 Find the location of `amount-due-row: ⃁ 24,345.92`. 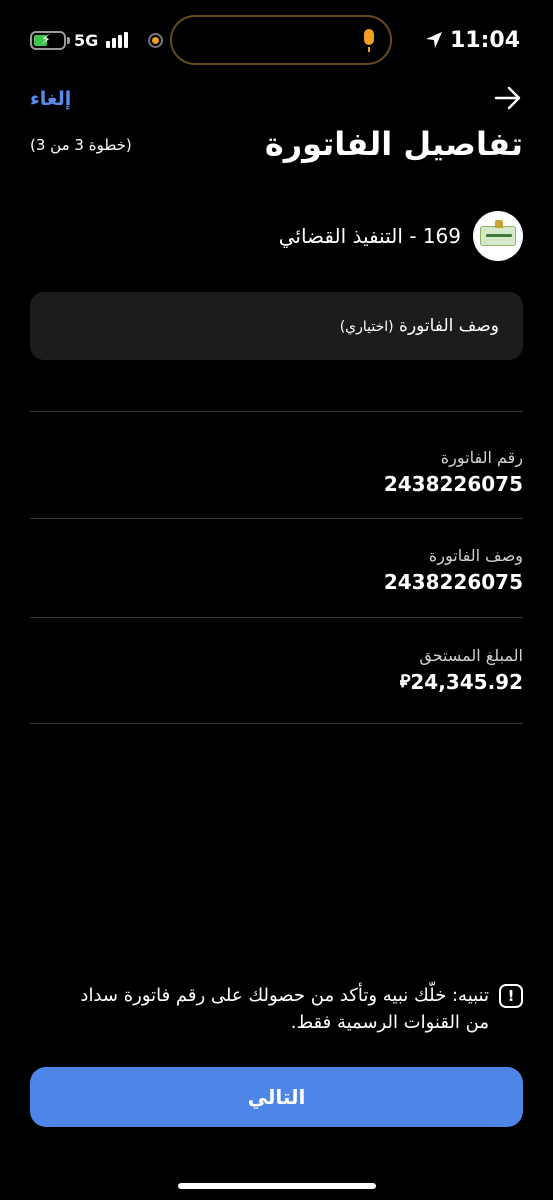

amount-due-row: ⃁ 24,345.92 is located at coordinates (458, 682).